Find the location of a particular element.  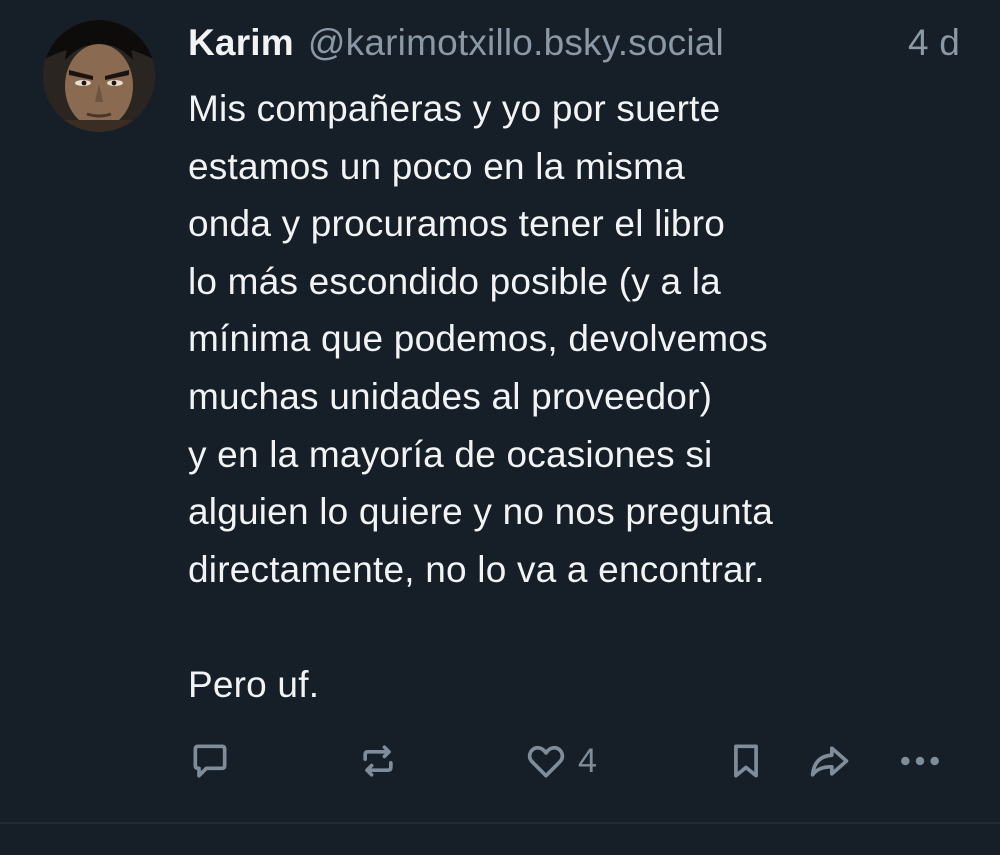

author-name: Karim is located at coordinates (241, 43).